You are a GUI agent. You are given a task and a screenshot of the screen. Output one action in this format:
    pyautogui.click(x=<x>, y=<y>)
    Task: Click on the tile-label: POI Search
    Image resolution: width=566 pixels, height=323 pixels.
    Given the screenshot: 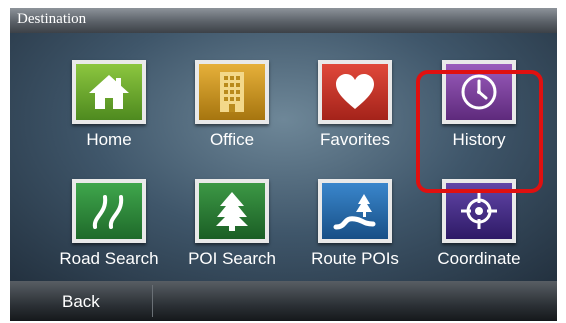 What is the action you would take?
    pyautogui.click(x=232, y=258)
    